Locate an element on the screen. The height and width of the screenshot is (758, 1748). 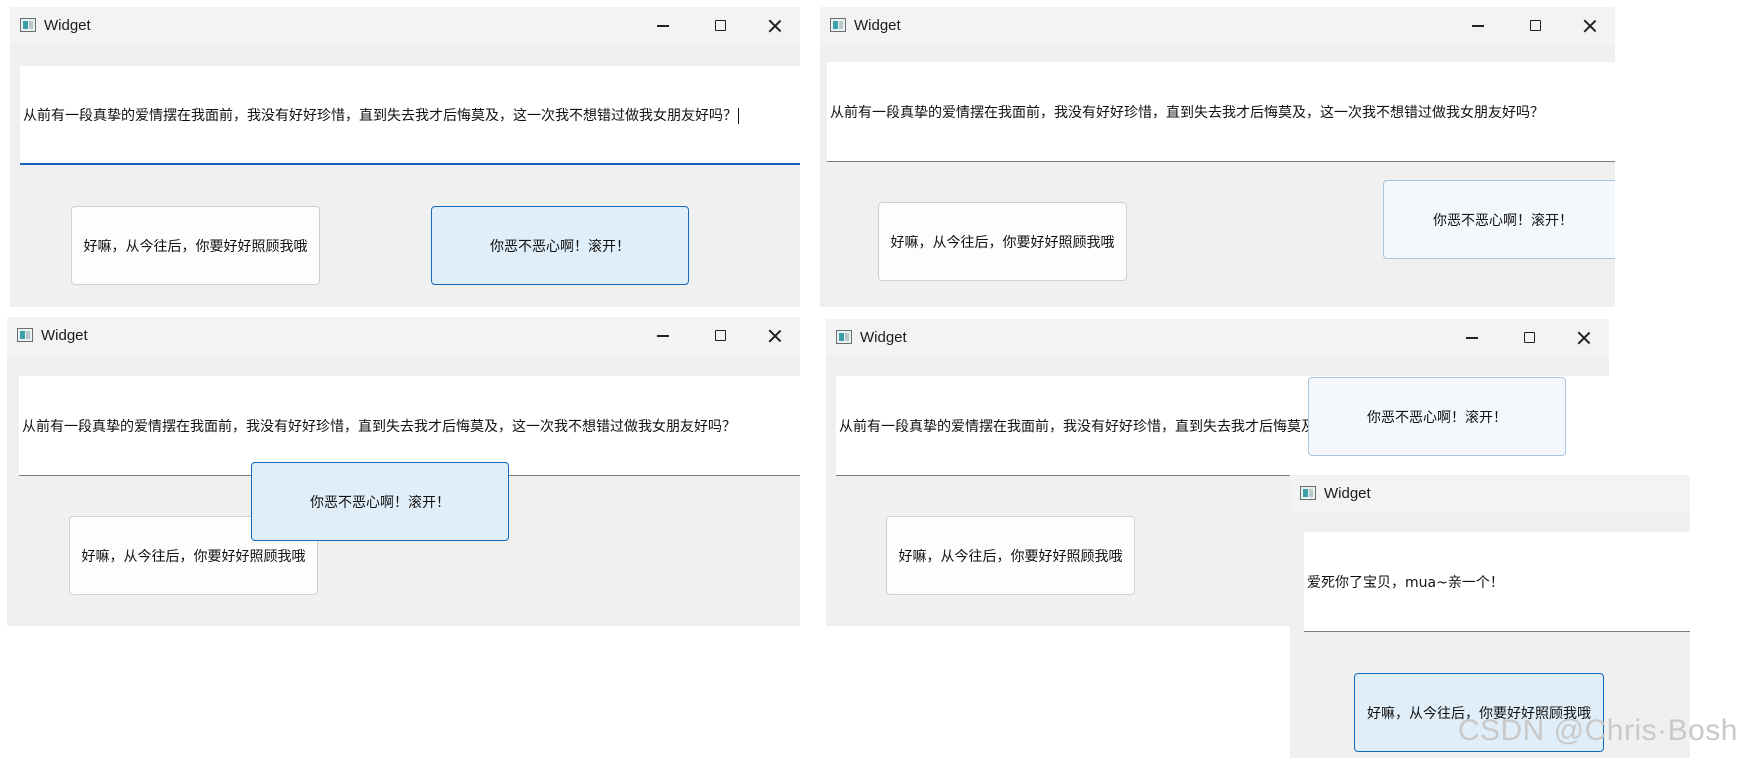
watermark: CSDN @Chris·Bosh is located at coordinates (1597, 730).